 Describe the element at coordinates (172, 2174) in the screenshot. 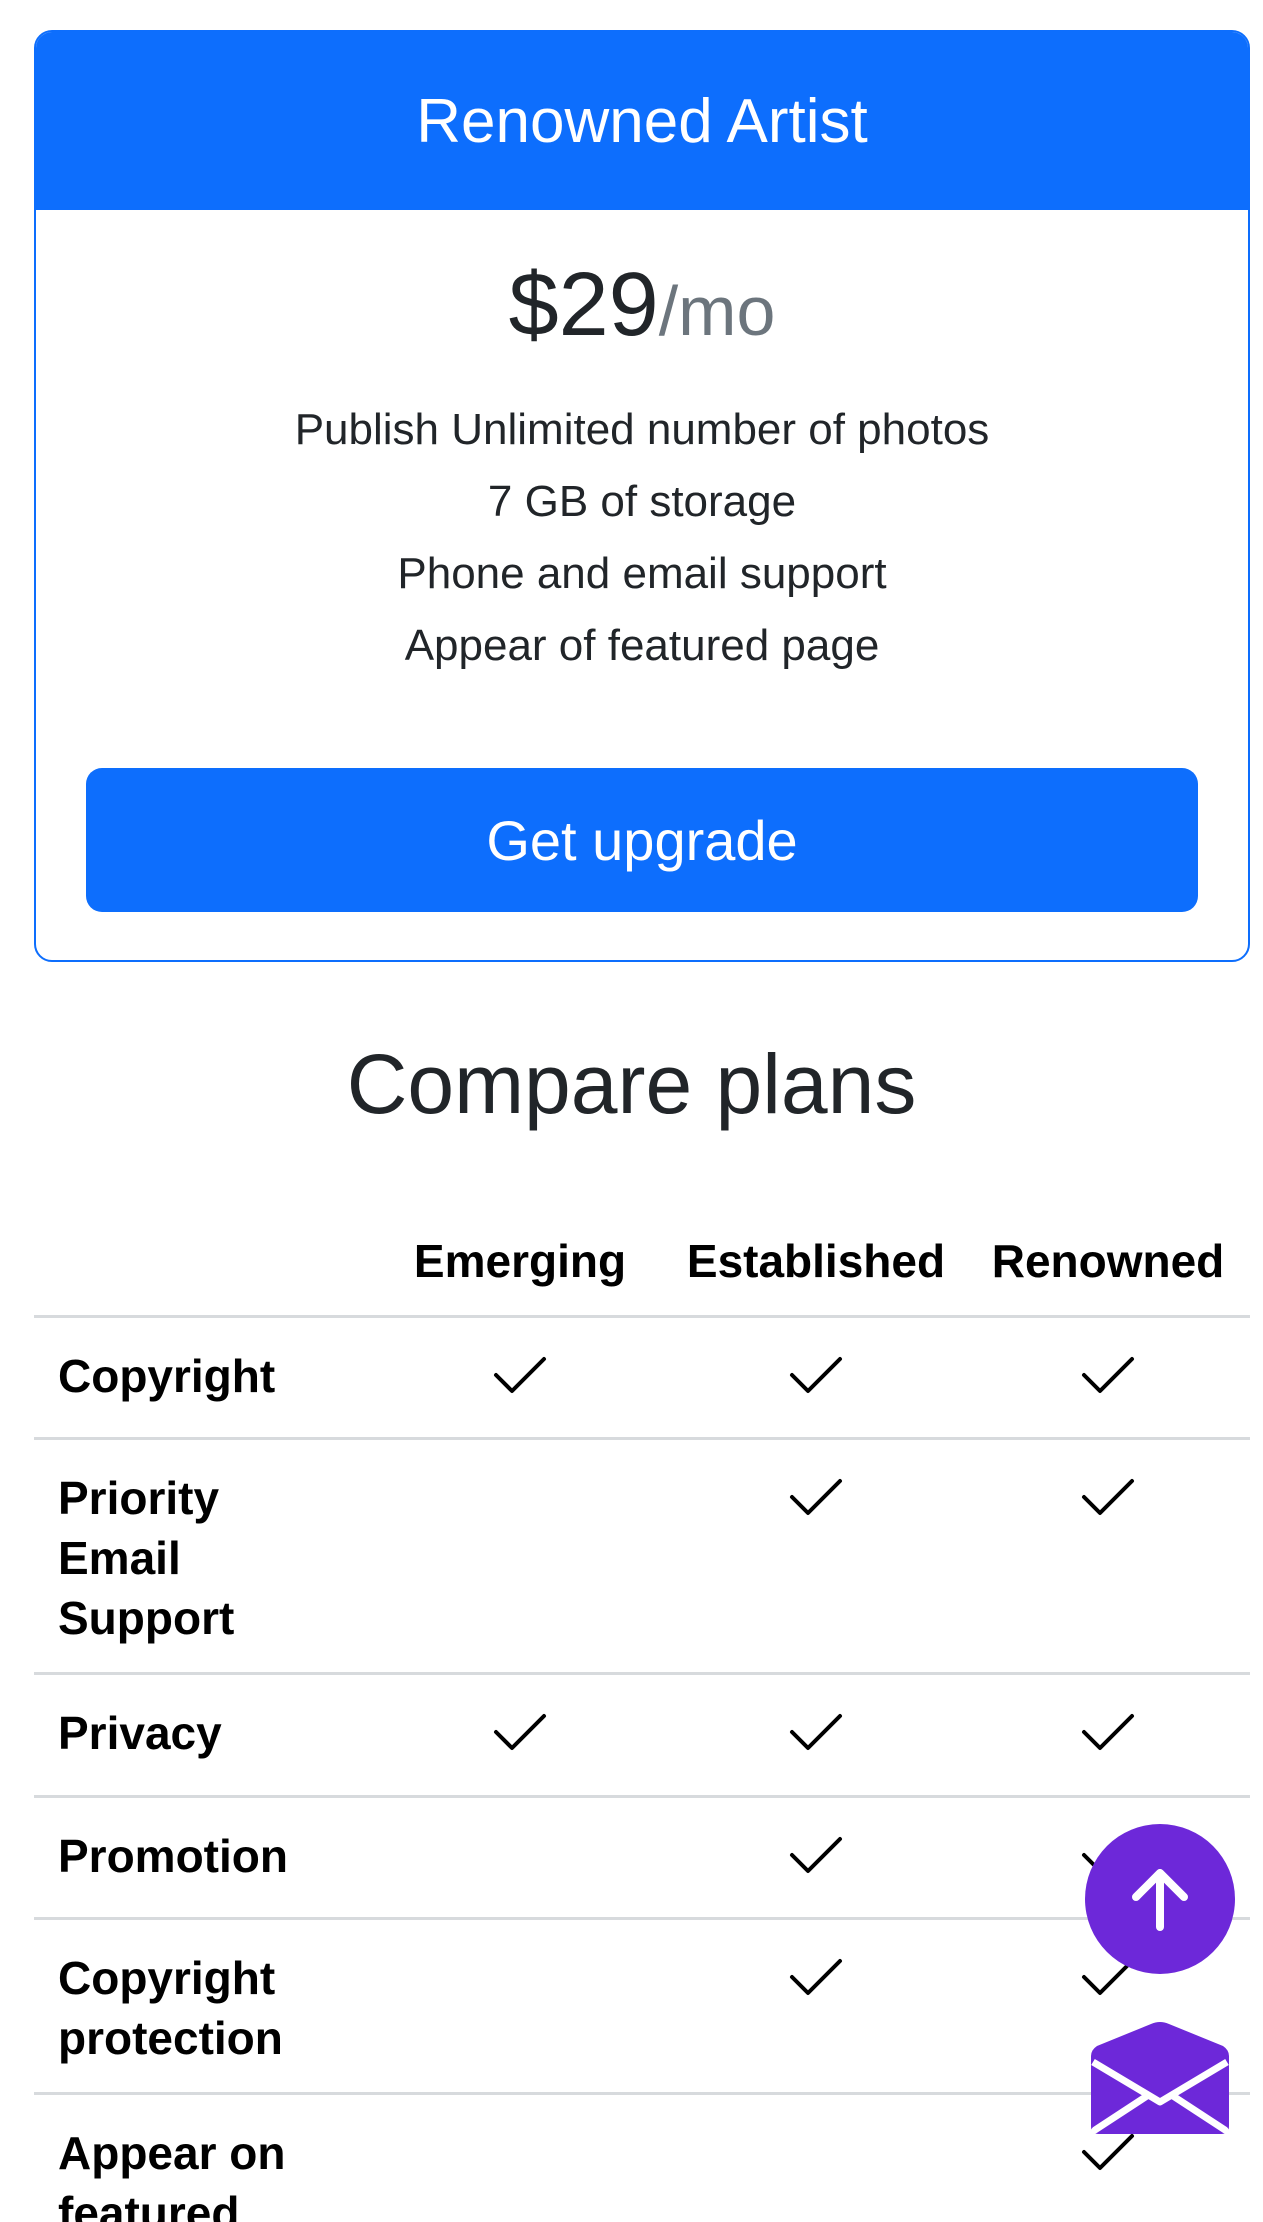

I see `row-label: Appear on featured` at that location.